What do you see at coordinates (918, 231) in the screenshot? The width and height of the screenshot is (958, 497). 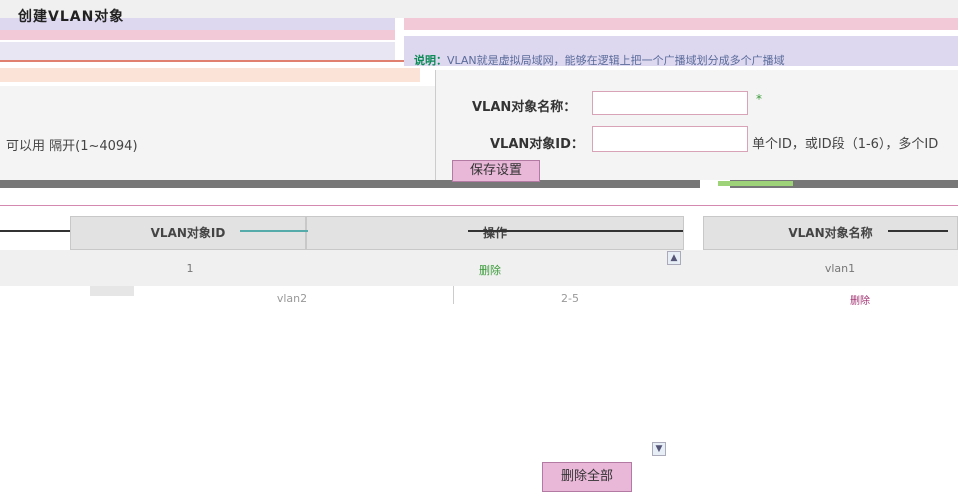 I see `header-line-right` at bounding box center [918, 231].